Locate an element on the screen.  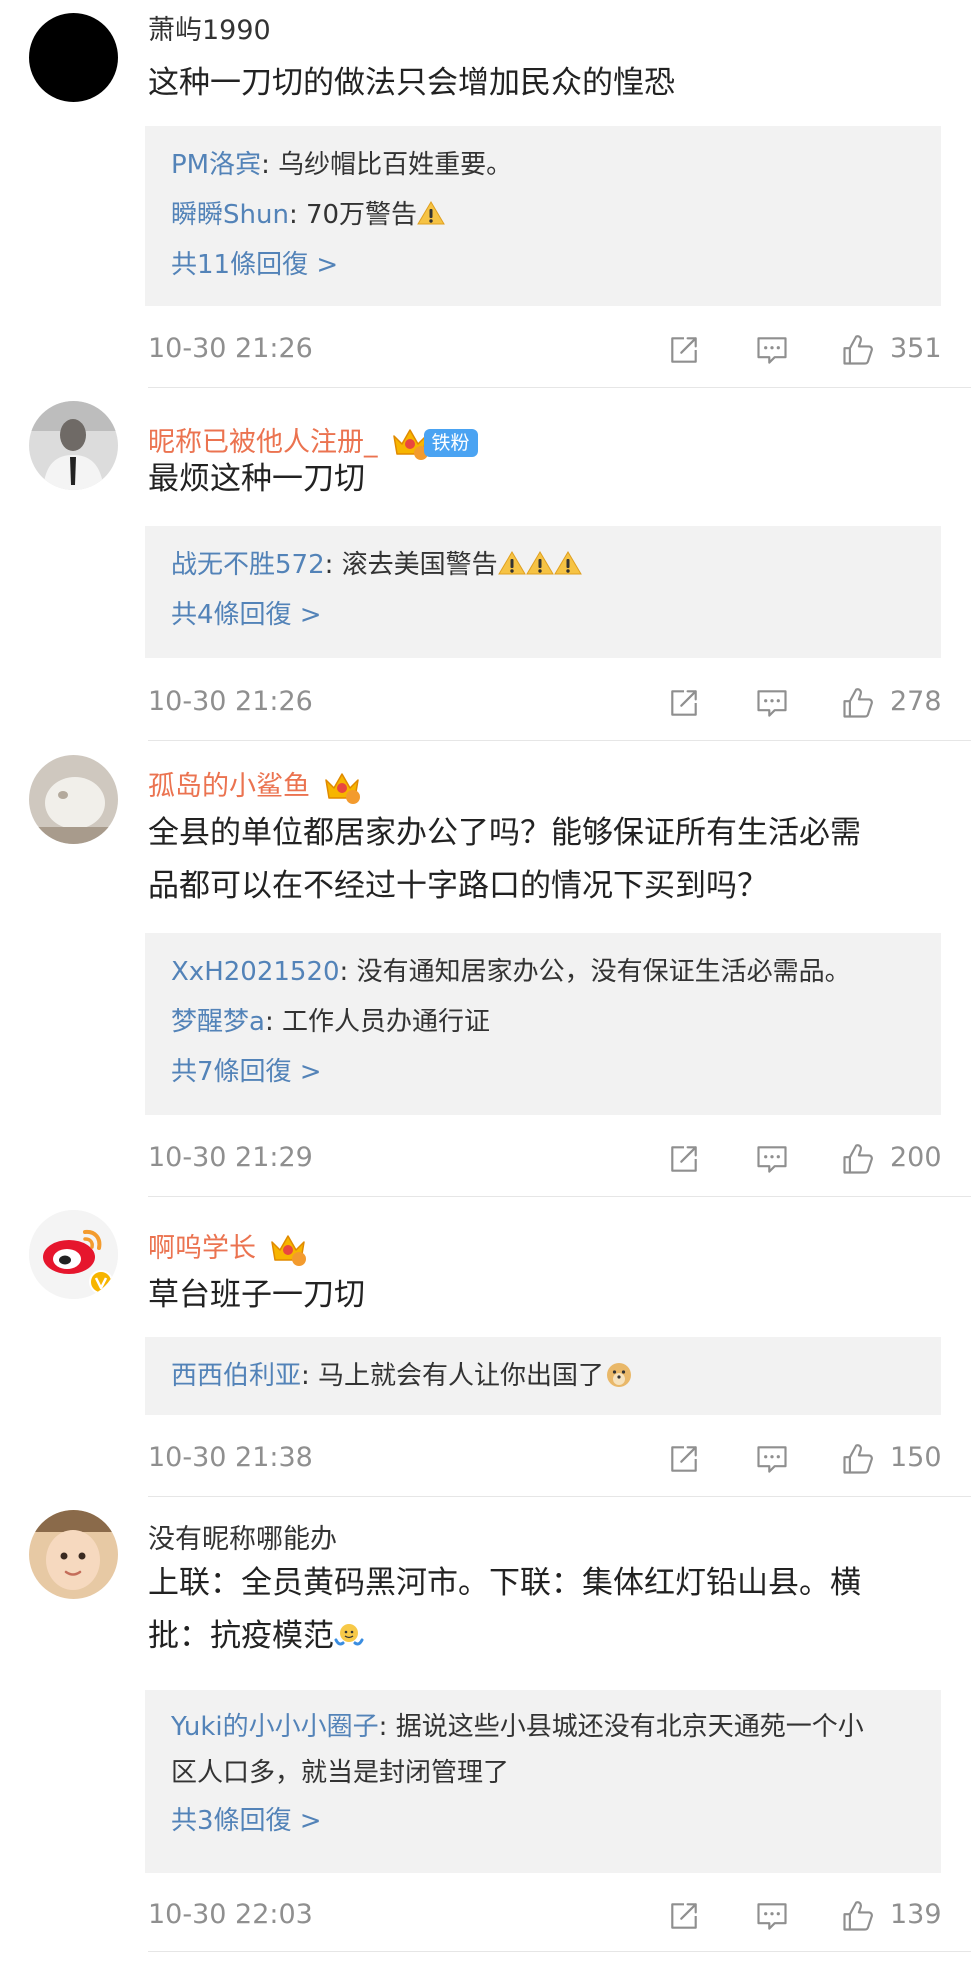
reply-preview: PM洛宾: 乌纱帽比百姓重要。 瞬瞬Shun: 70万警告 共11條回復 > is located at coordinates (543, 216).